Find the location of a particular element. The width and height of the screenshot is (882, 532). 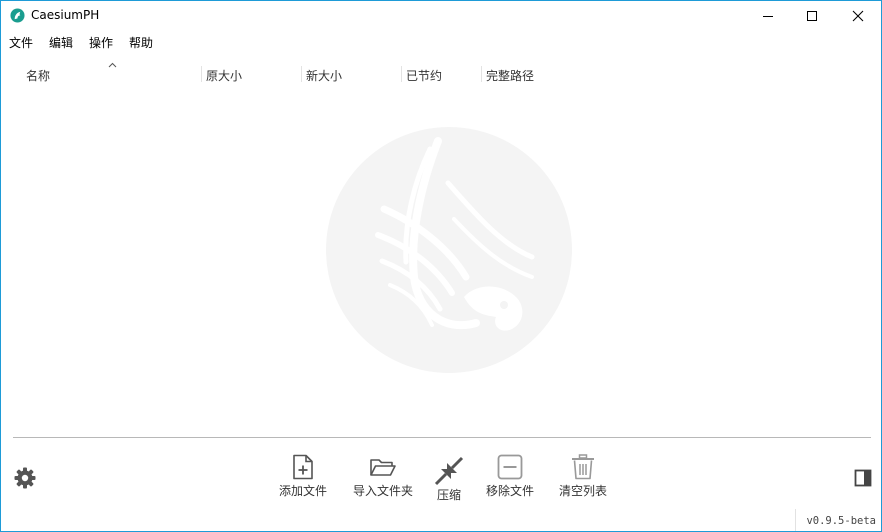

add-files-button: 添加文件 is located at coordinates (303, 479).